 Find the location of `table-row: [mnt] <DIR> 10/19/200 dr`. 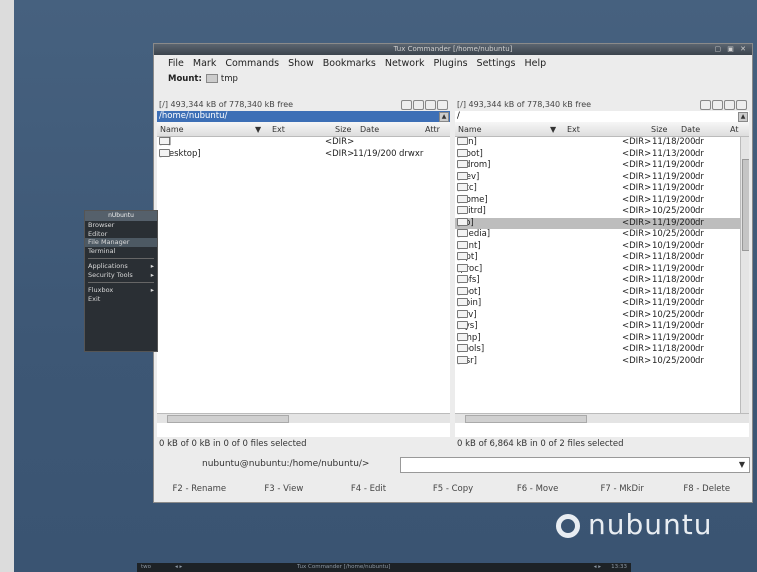

table-row: [mnt] <DIR> 10/19/200 dr is located at coordinates (602, 246).